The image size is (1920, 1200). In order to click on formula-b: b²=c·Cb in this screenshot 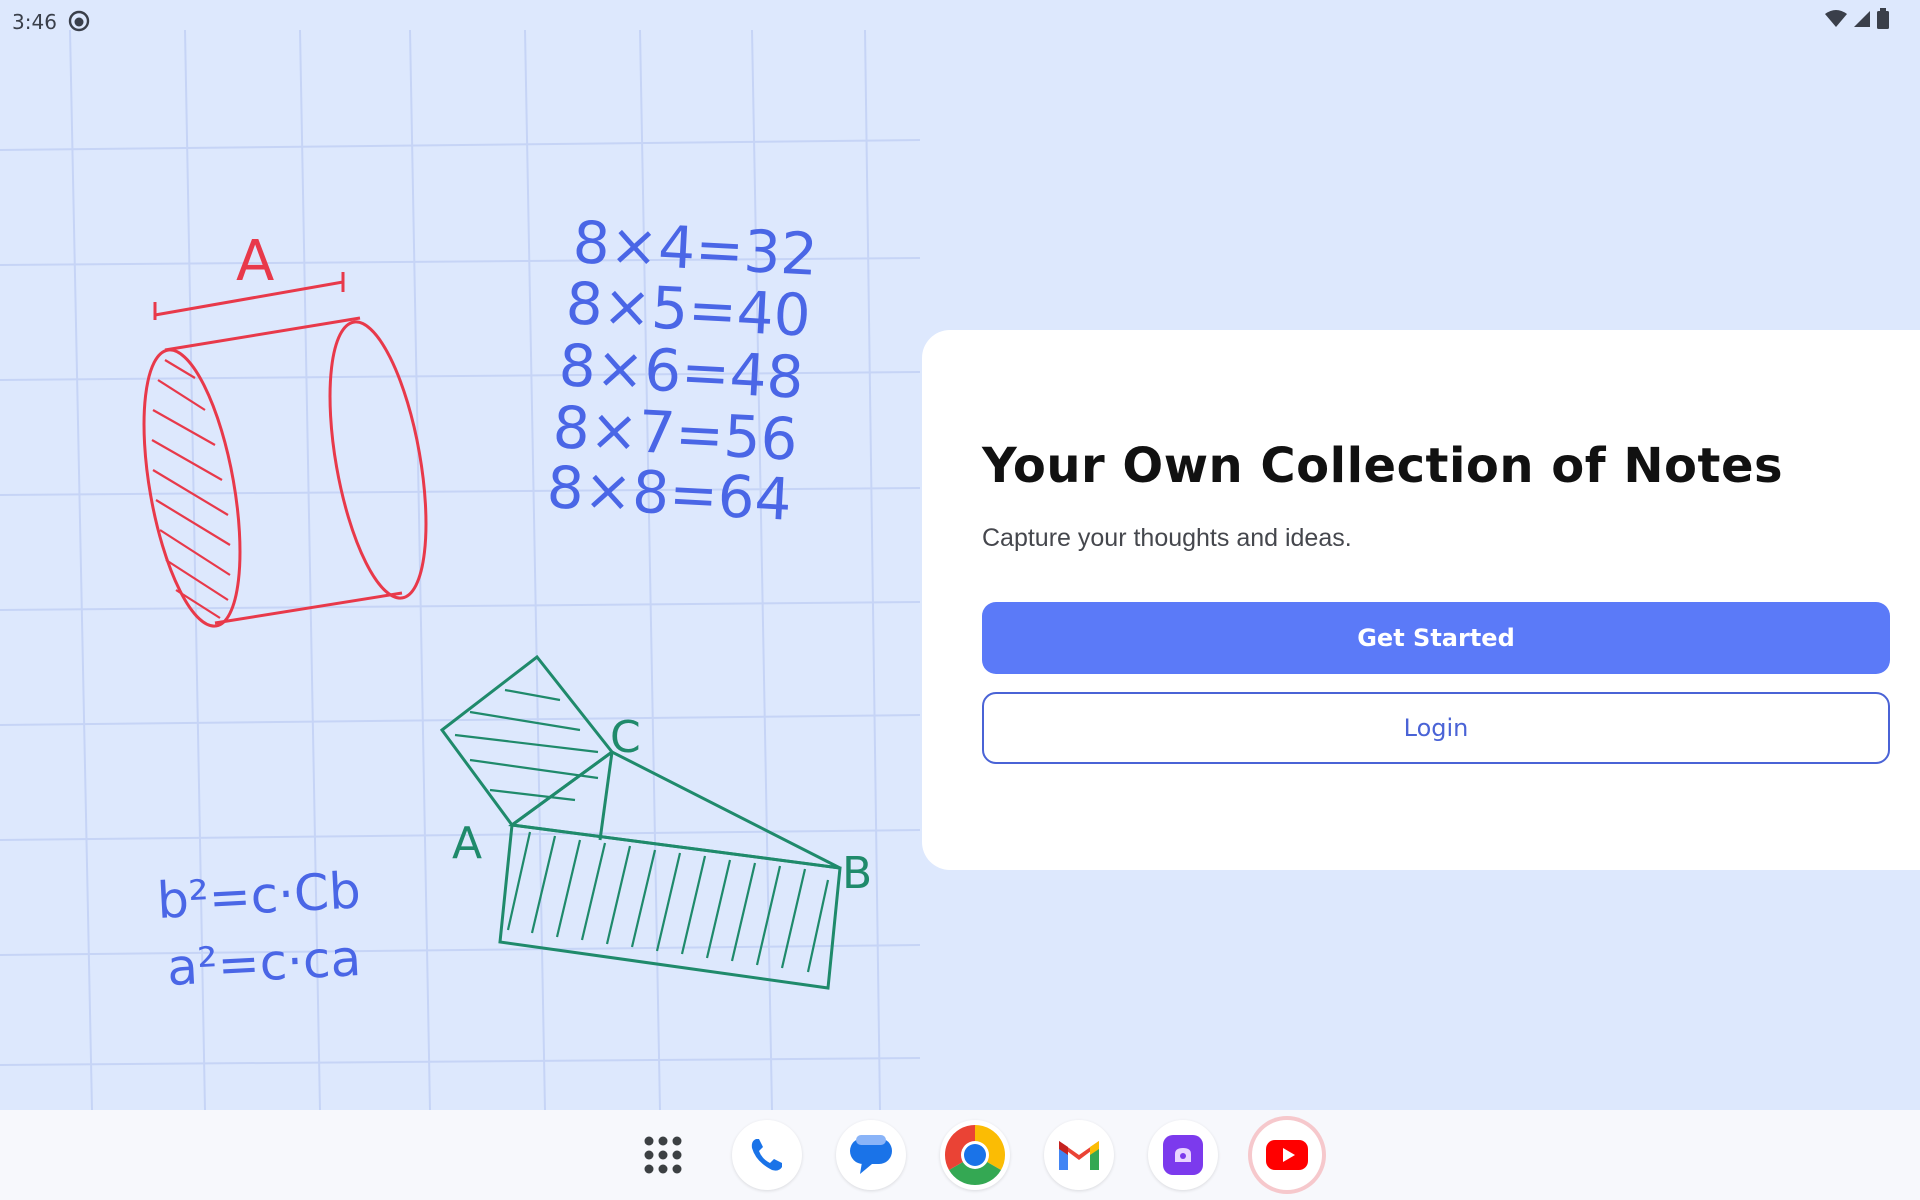, I will do `click(259, 895)`.